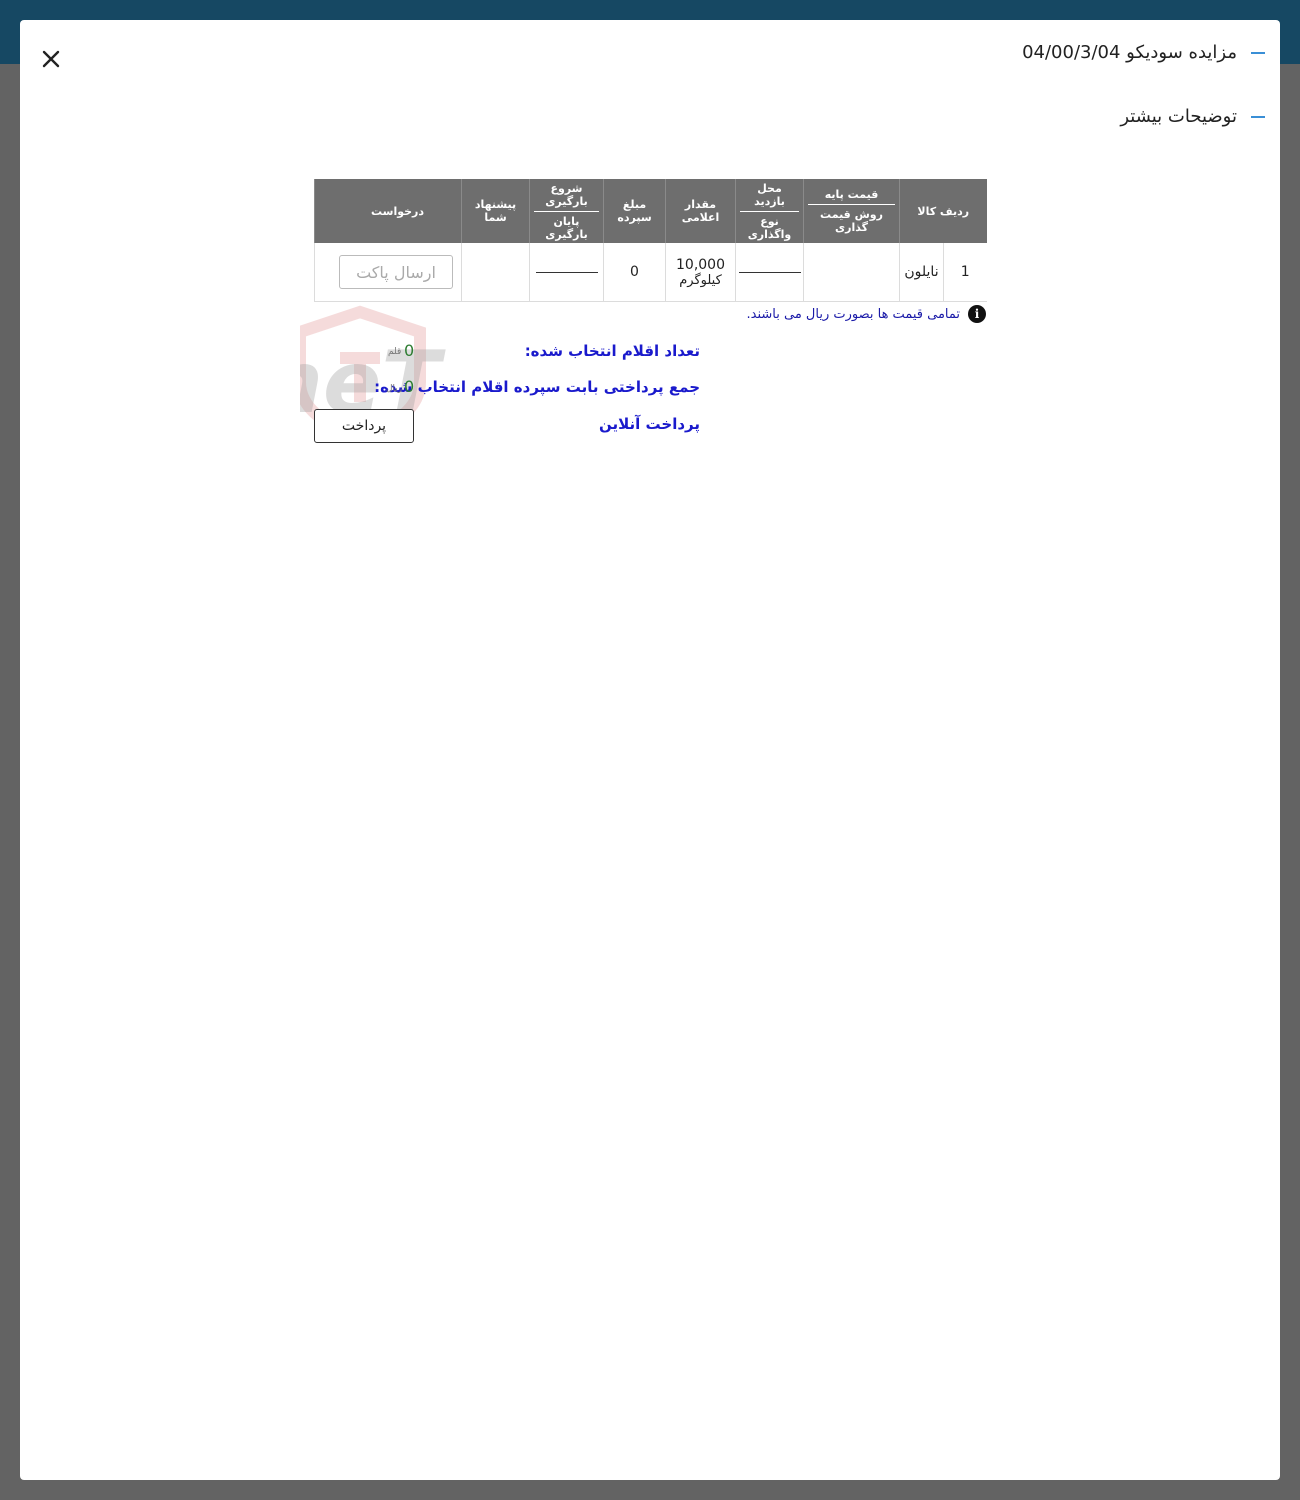  Describe the element at coordinates (495, 272) in the screenshot. I see `offer-cell` at that location.